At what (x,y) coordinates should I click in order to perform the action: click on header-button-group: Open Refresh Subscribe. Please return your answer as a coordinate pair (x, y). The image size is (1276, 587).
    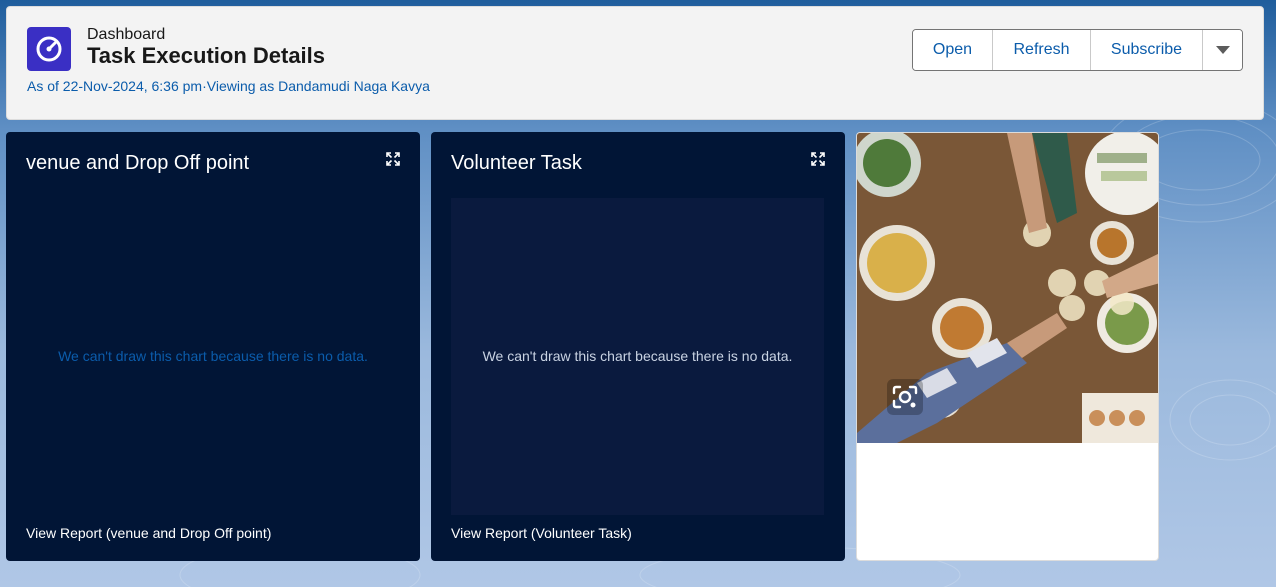
    Looking at the image, I should click on (1077, 50).